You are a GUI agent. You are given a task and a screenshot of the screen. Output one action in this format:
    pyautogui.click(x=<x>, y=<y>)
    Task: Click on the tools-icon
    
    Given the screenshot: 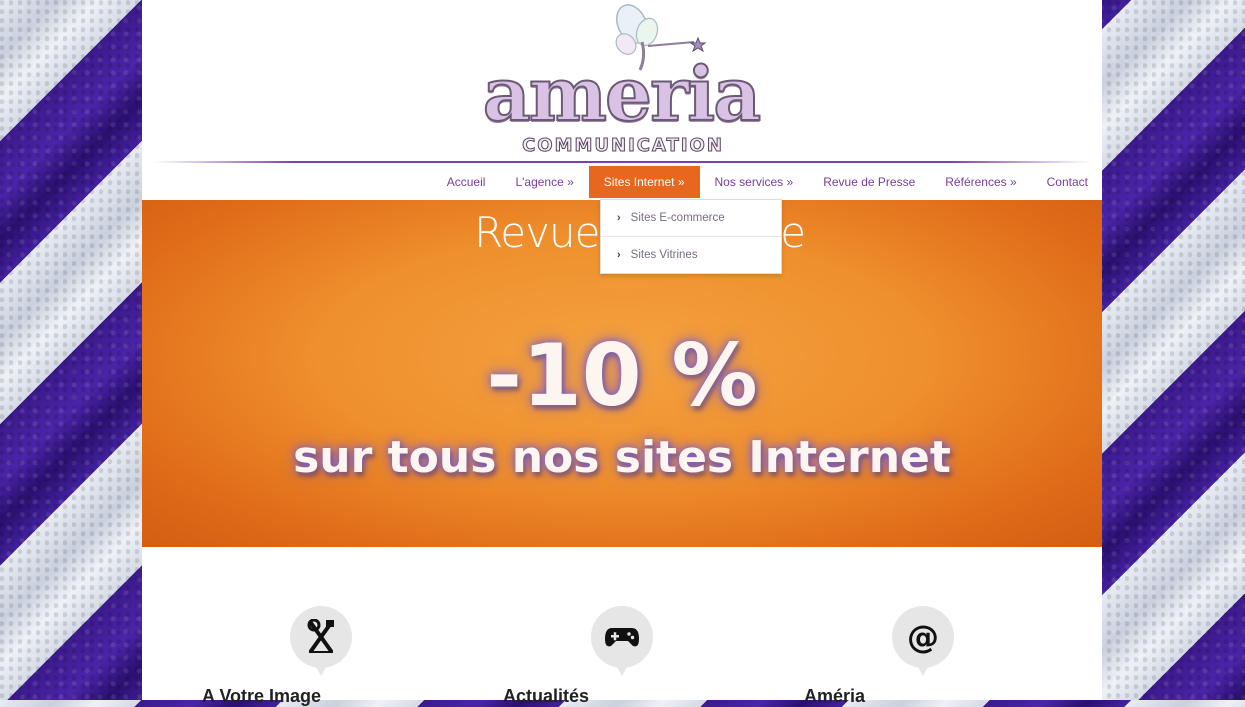 What is the action you would take?
    pyautogui.click(x=321, y=641)
    